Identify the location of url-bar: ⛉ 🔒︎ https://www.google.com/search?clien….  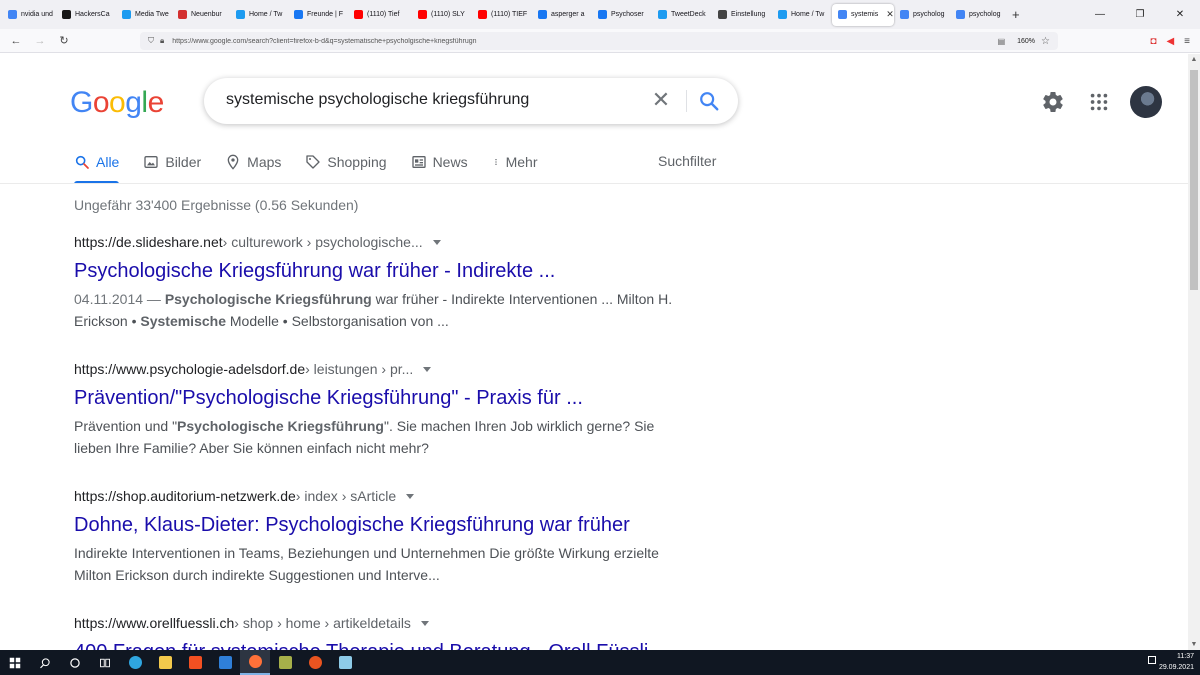
(599, 41).